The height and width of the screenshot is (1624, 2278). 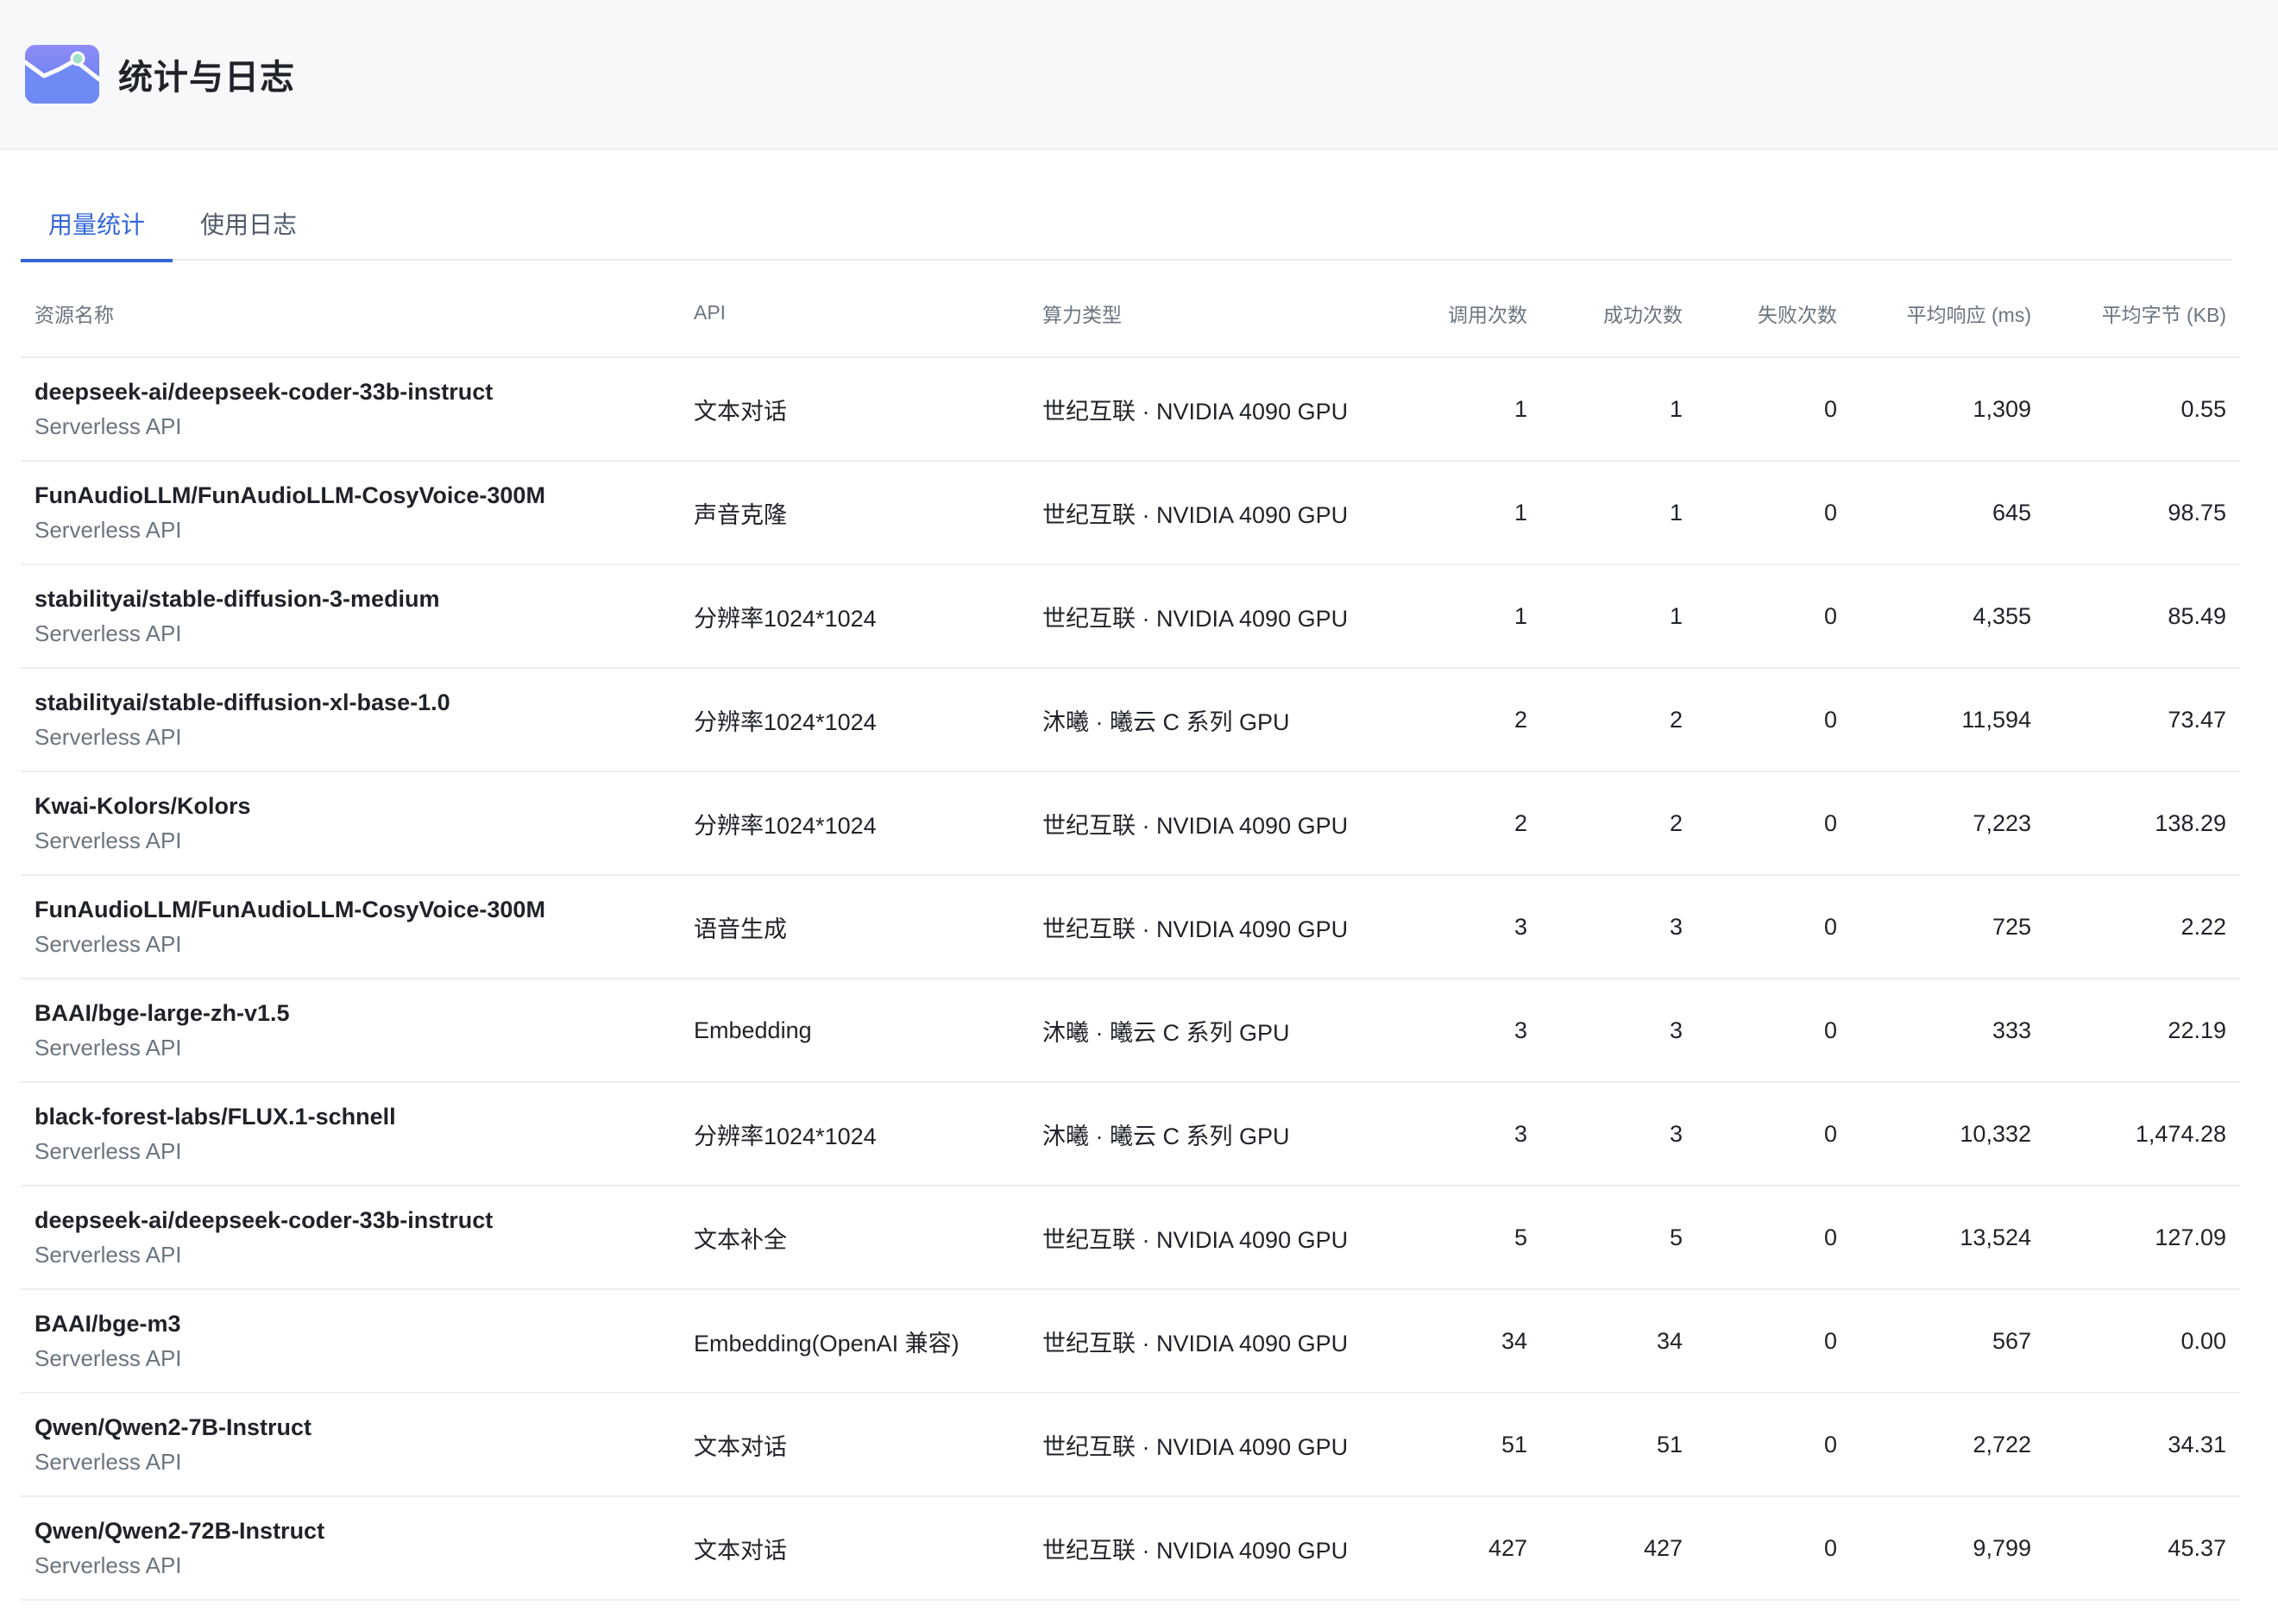 I want to click on cell-api: 文本补全, so click(x=854, y=1238).